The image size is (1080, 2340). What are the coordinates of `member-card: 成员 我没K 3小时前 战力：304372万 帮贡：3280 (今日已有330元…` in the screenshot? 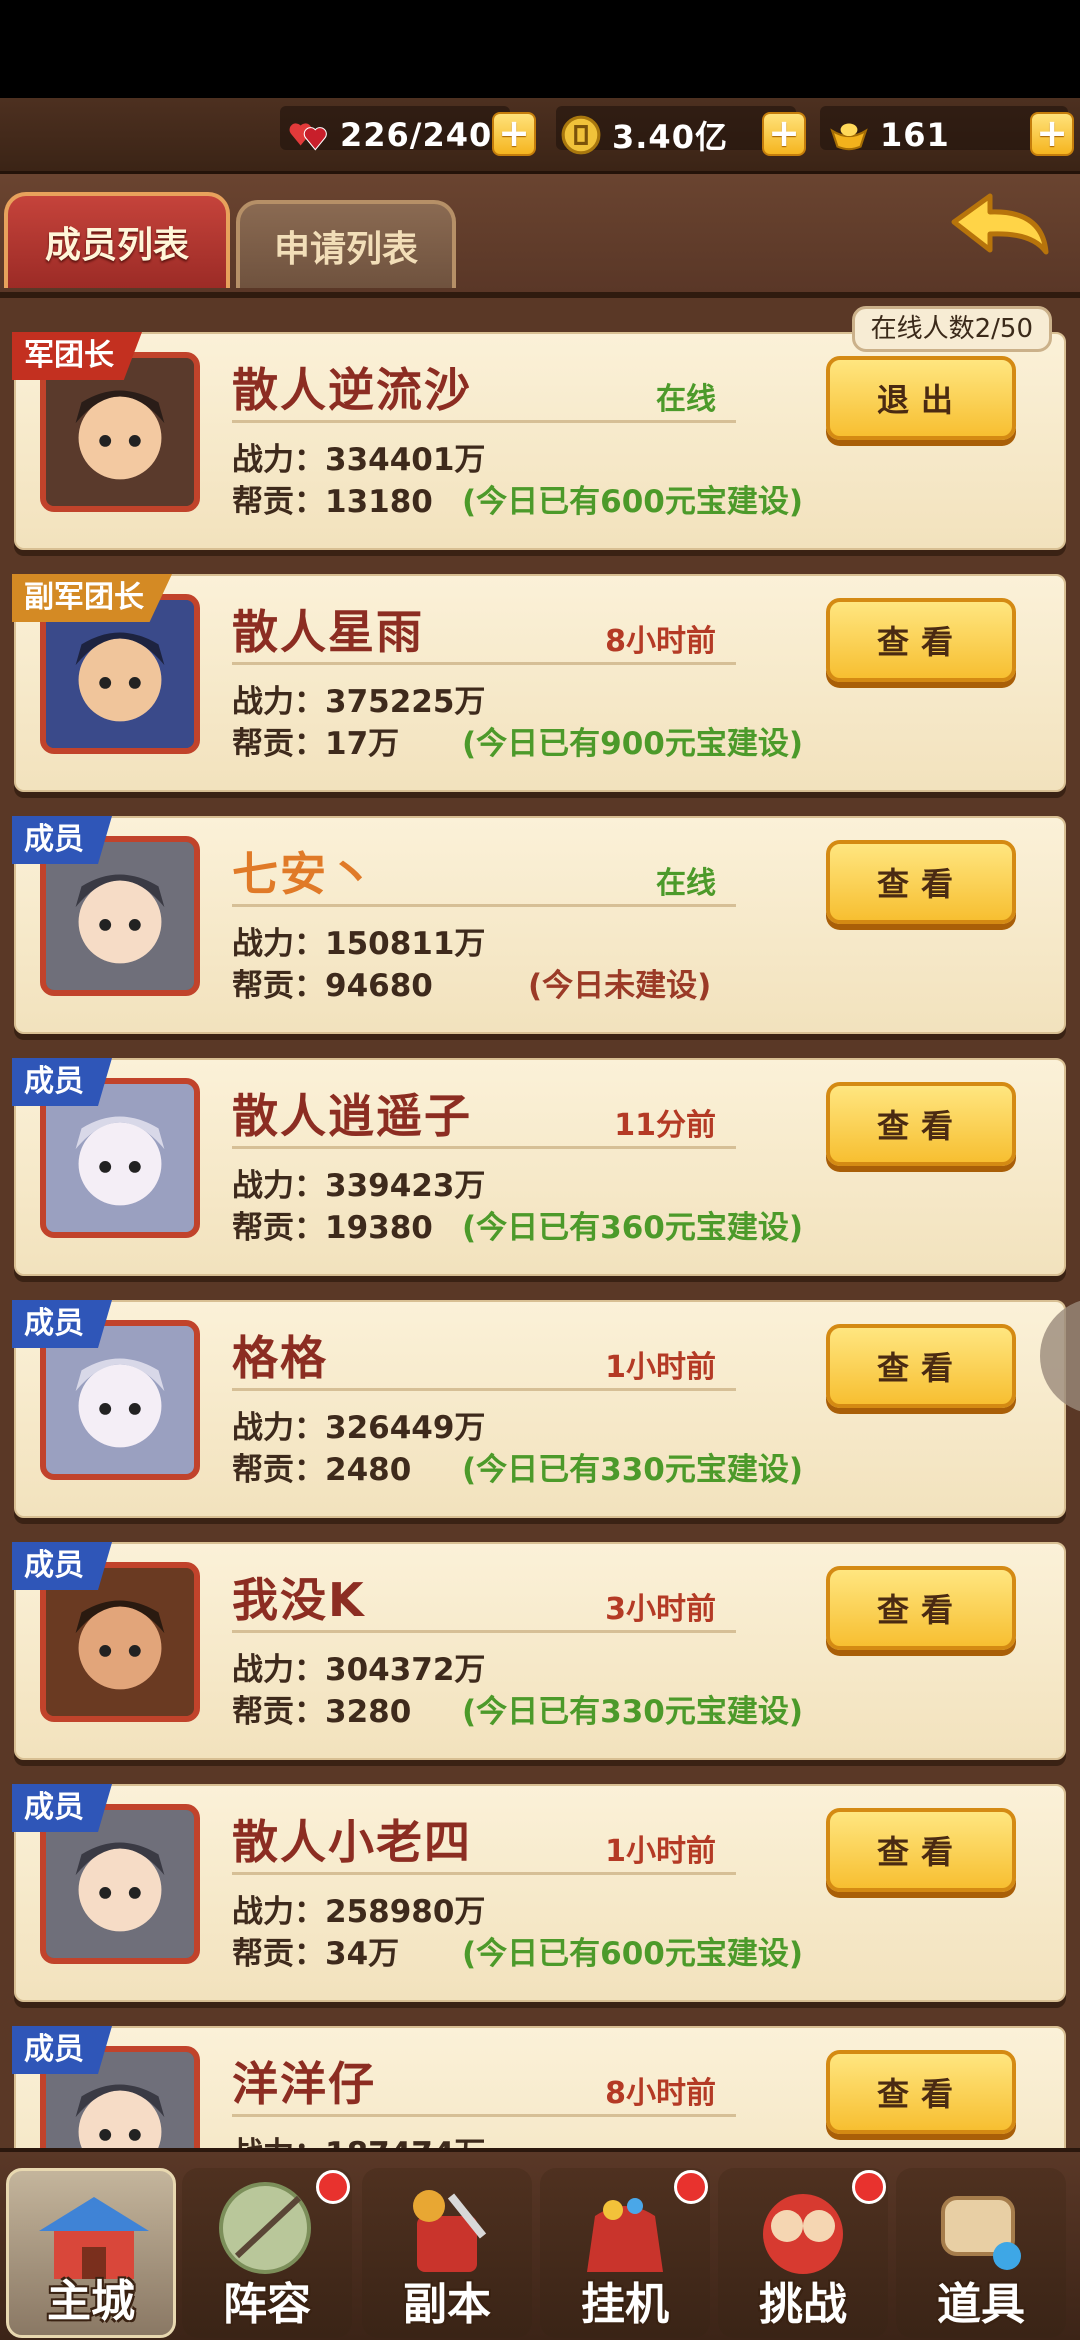 It's located at (539, 1651).